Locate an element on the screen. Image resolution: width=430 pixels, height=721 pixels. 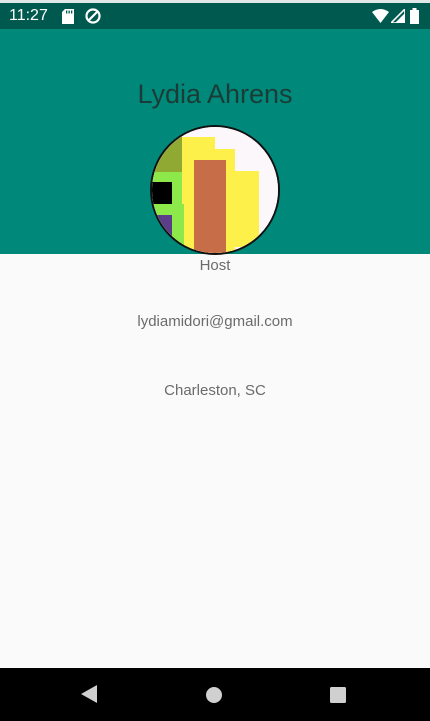
avatar is located at coordinates (215, 190).